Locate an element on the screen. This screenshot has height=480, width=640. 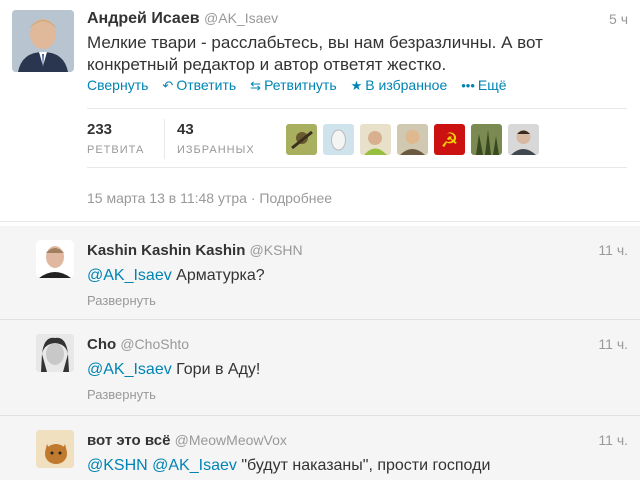
retweets-count: 233 is located at coordinates (100, 129).